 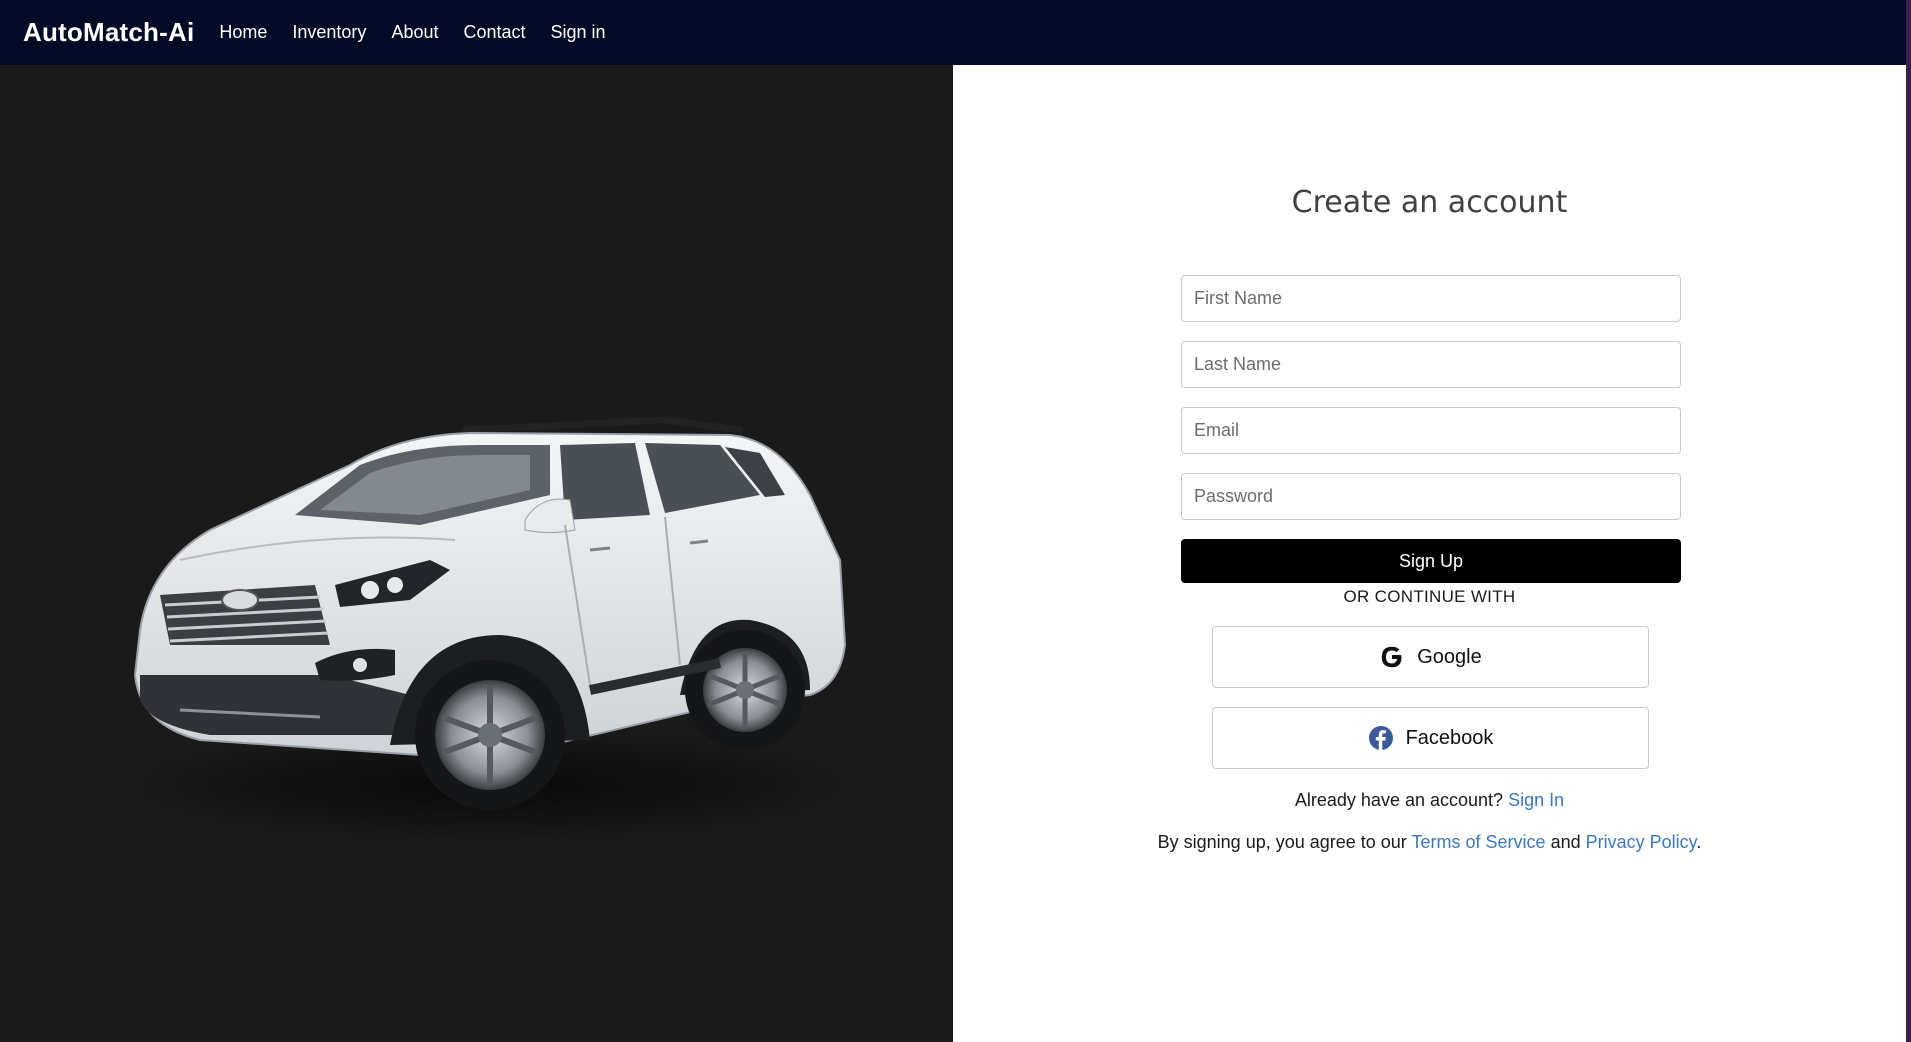 I want to click on password-field, so click(x=1431, y=496).